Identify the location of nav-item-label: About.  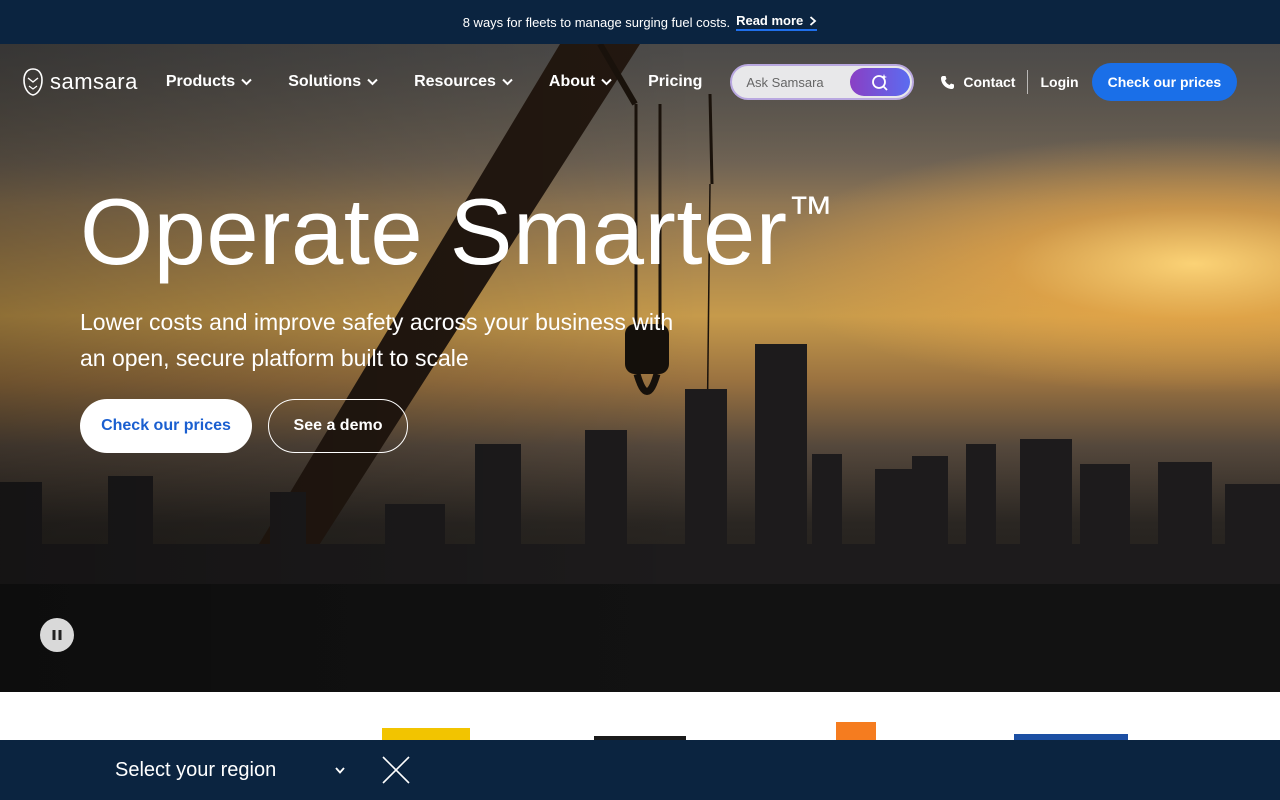
(572, 81).